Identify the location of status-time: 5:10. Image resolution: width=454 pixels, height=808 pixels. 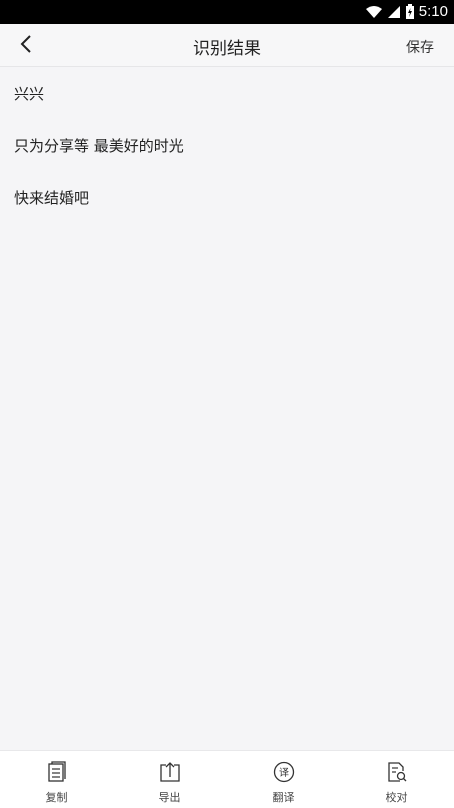
(433, 11).